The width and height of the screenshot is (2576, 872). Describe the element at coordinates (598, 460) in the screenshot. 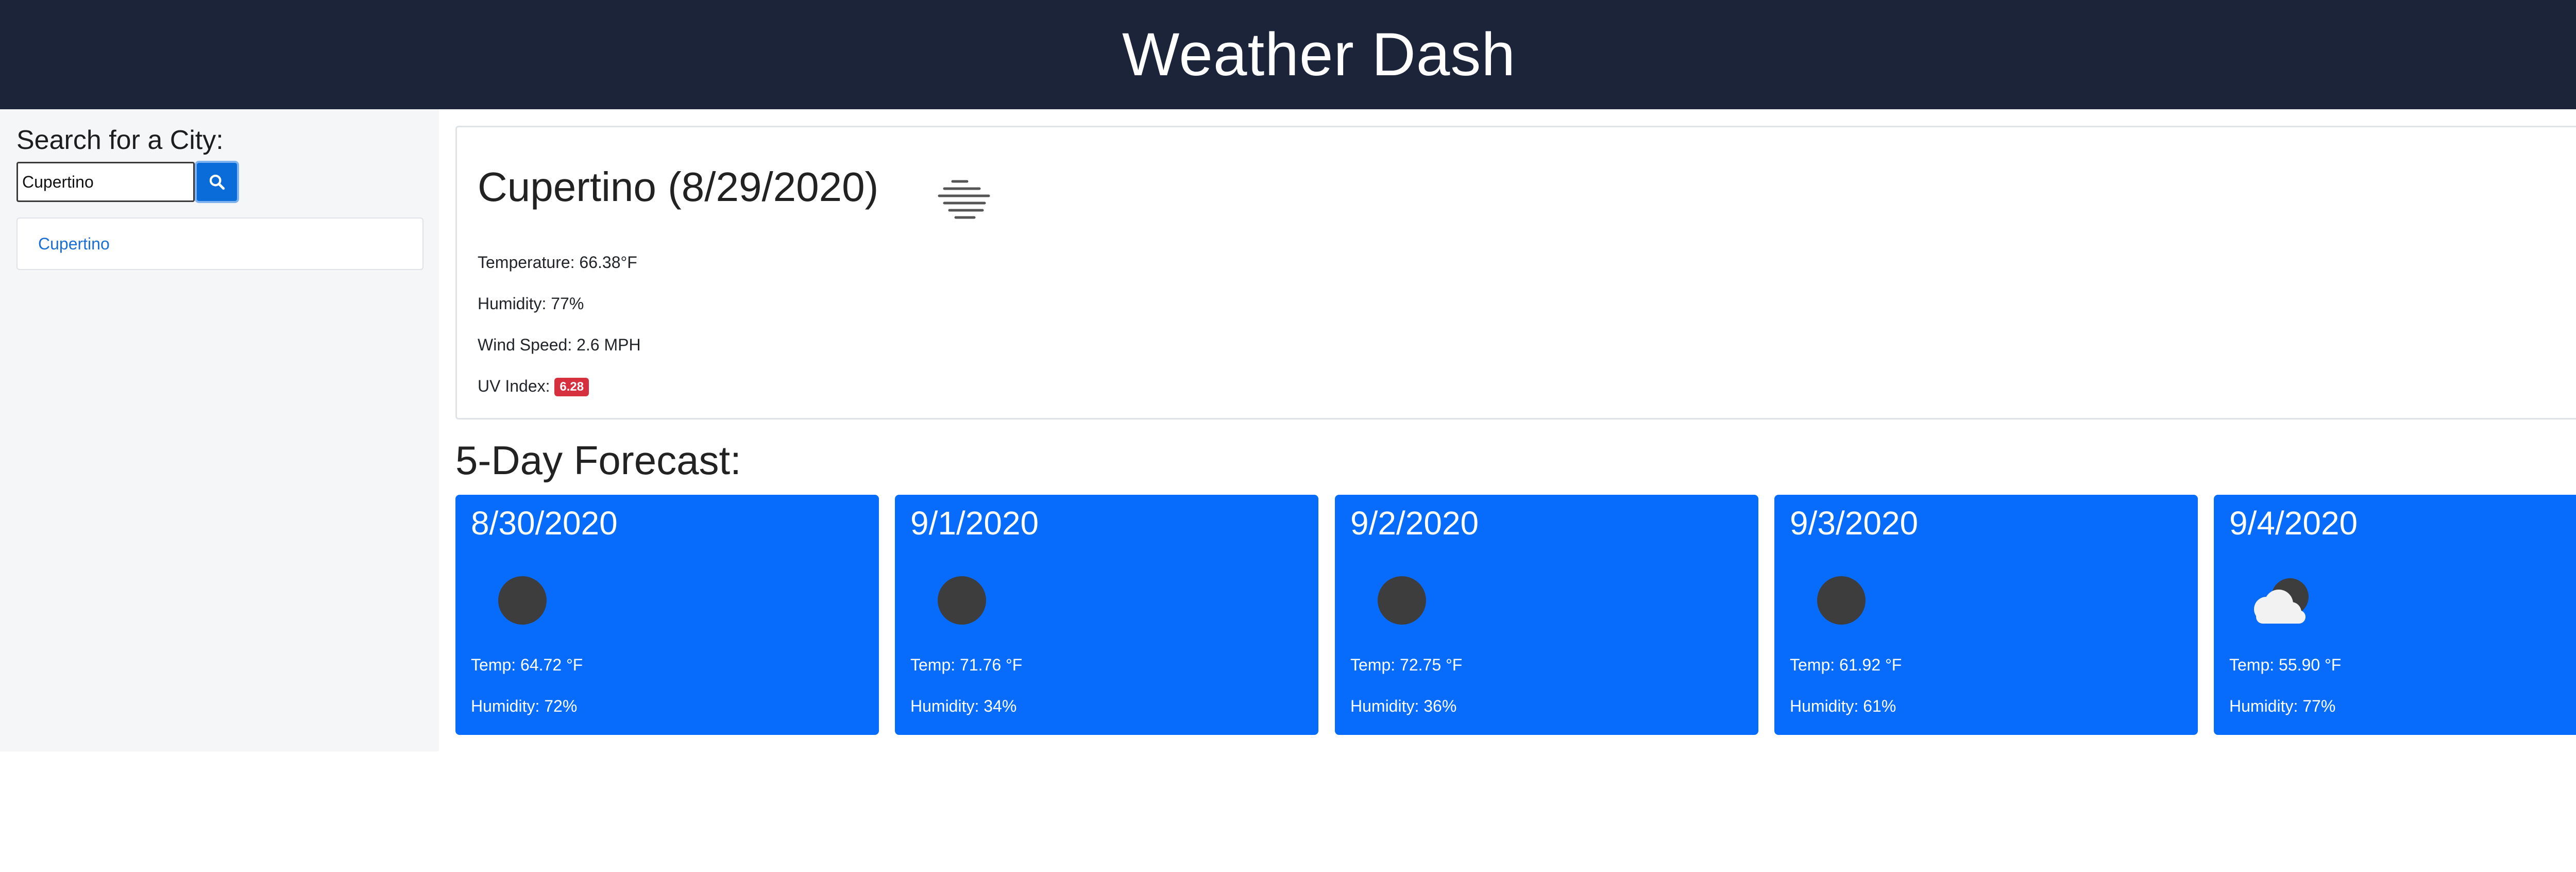

I see `forecast-title: 5-Day Forecast:` at that location.